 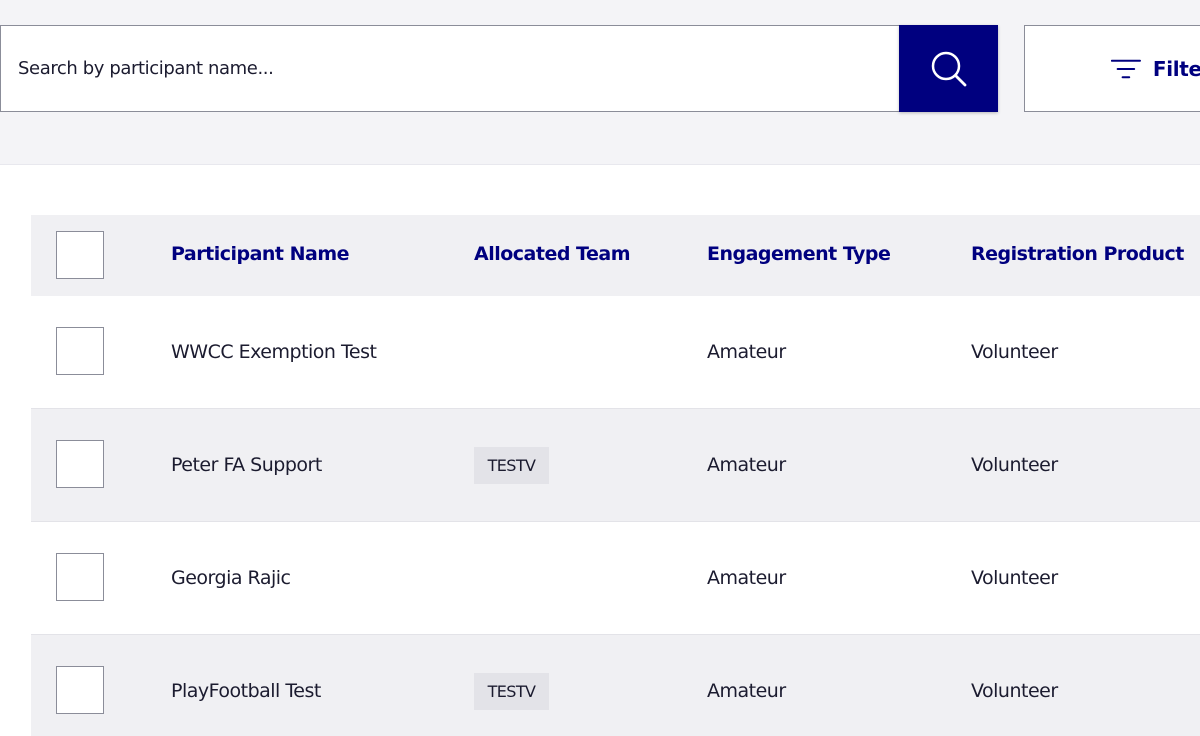 I want to click on filter-button-label: Filters, so click(x=1176, y=68).